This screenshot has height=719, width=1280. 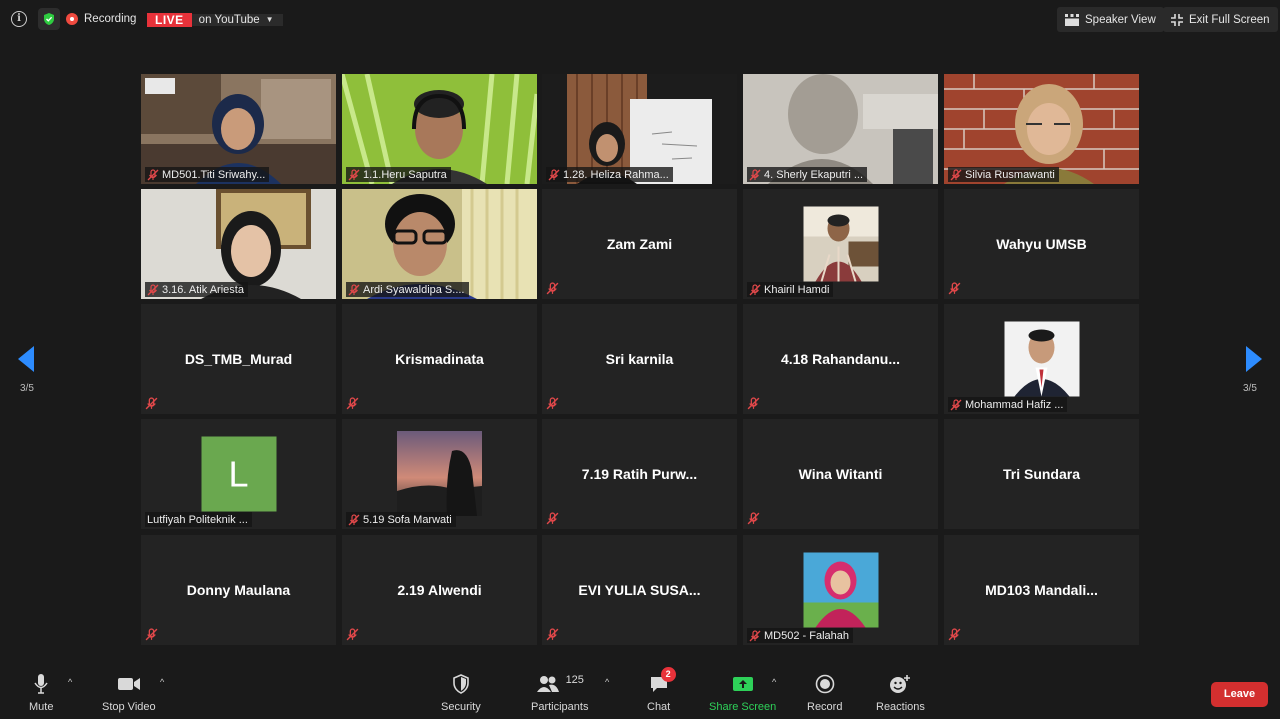 I want to click on youtube-label: on YouTube, so click(x=229, y=19).